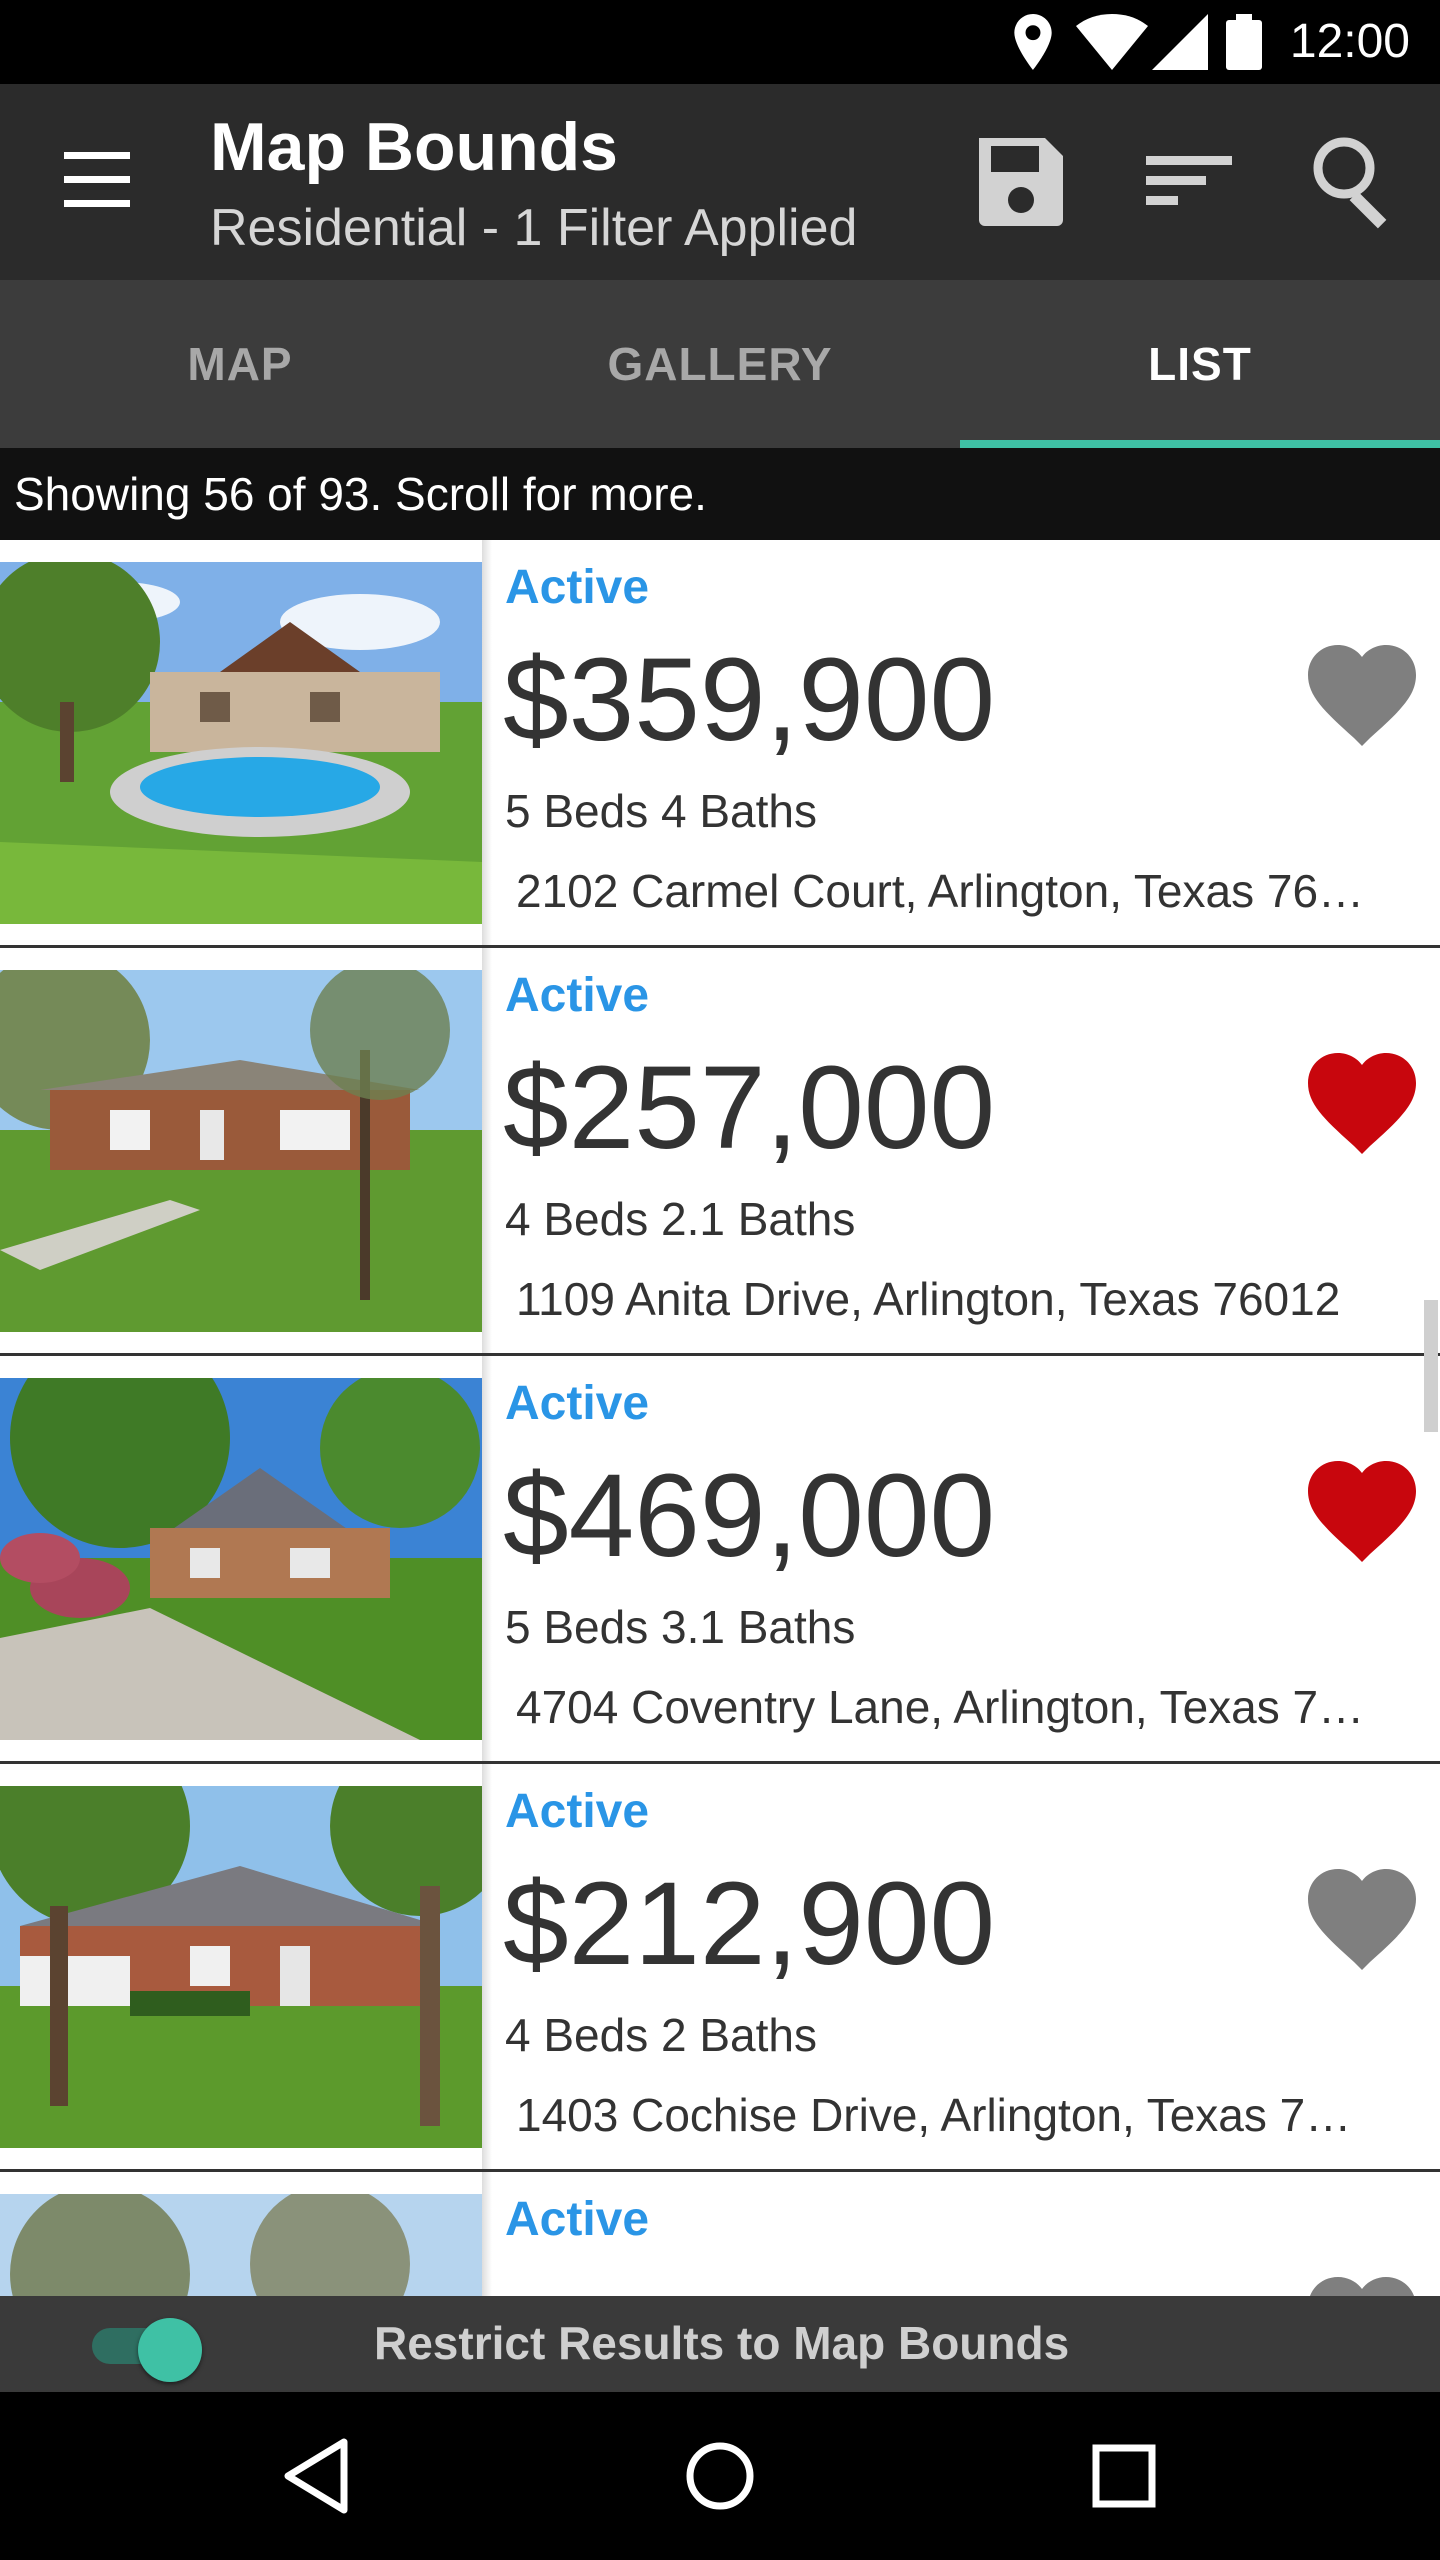 This screenshot has height=2560, width=1440. Describe the element at coordinates (749, 1516) in the screenshot. I see `listing-price: $469,000` at that location.